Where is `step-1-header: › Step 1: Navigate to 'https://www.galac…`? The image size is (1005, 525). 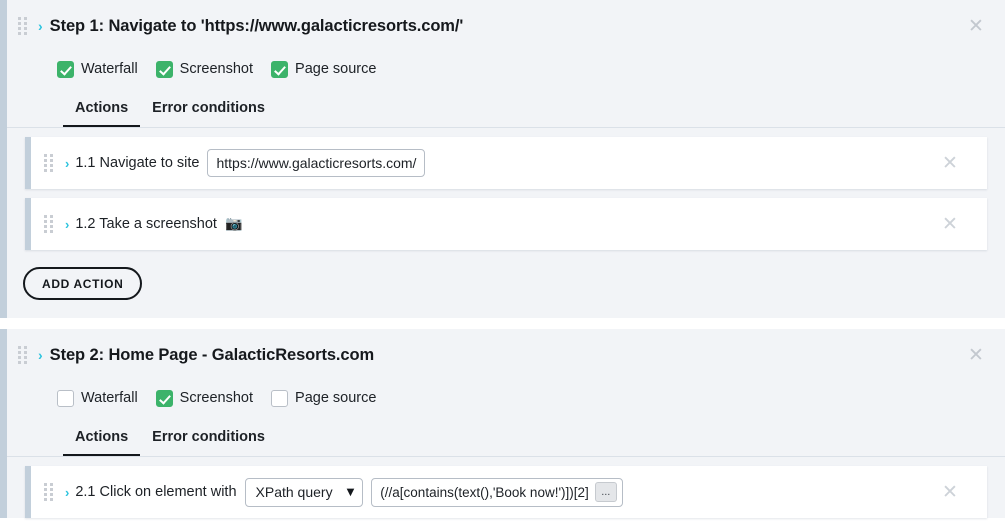
step-1-header: › Step 1: Navigate to 'https://www.galac… is located at coordinates (506, 26).